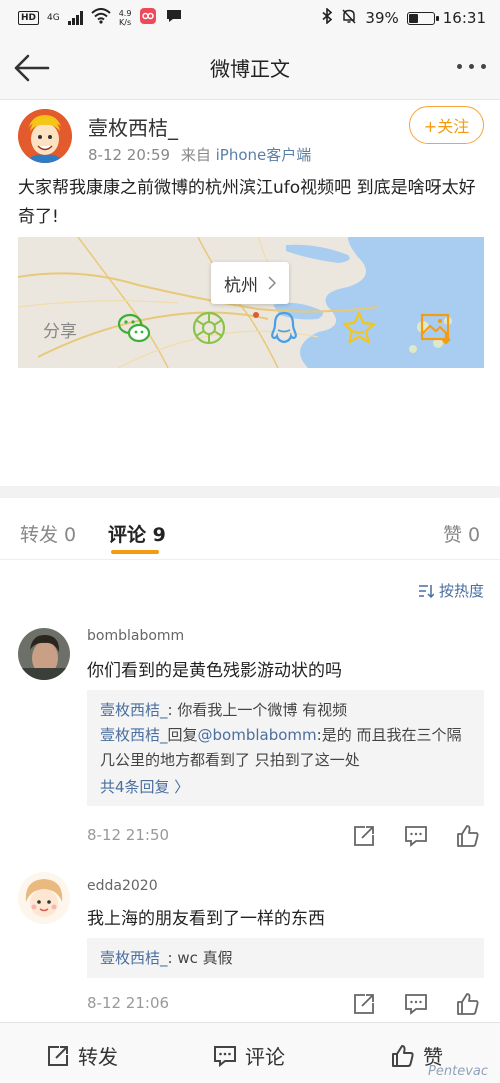 This screenshot has width=500, height=1083. What do you see at coordinates (426, 591) in the screenshot?
I see `sort-icon` at bounding box center [426, 591].